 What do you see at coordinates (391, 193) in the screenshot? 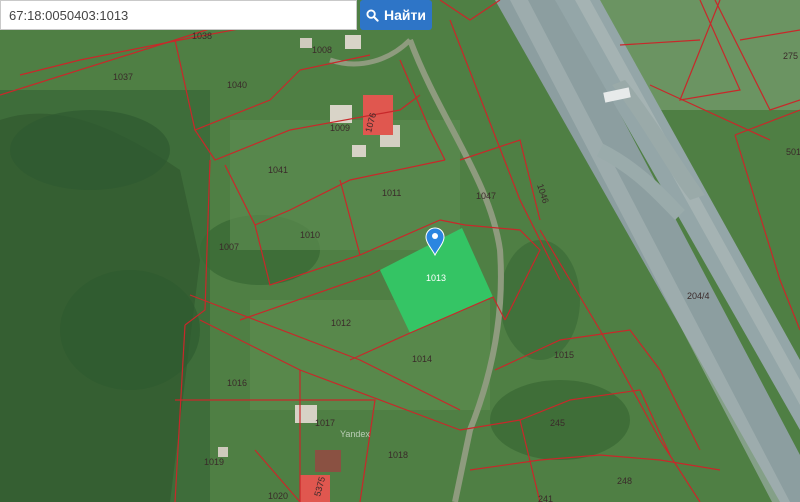
I see `parcel-label: 1011` at bounding box center [391, 193].